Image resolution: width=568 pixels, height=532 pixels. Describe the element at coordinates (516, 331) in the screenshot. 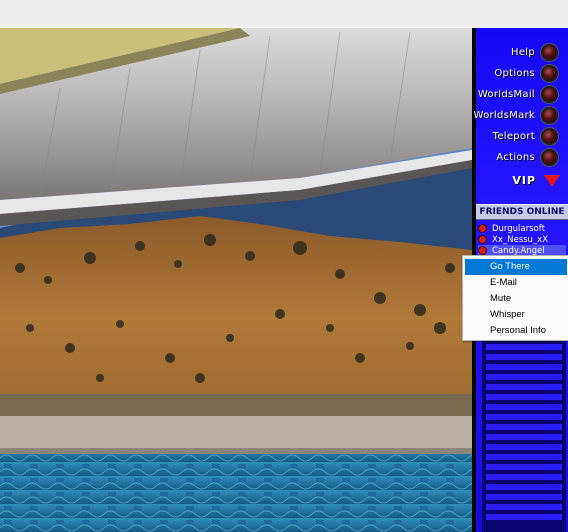

I see `personal-info-menu-item: Personal Info` at that location.